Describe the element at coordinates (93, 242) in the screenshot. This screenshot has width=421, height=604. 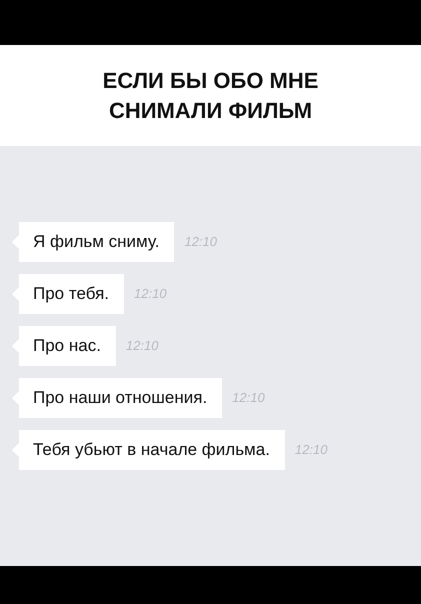
I see `message-bubble: Я фильм сниму.` at that location.